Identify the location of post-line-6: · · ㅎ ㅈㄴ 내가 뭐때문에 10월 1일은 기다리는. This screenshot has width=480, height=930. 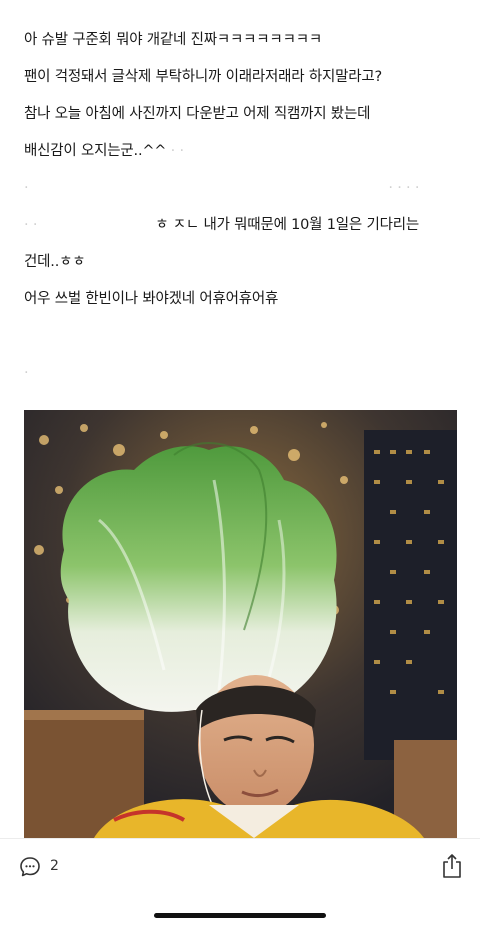
(244, 225).